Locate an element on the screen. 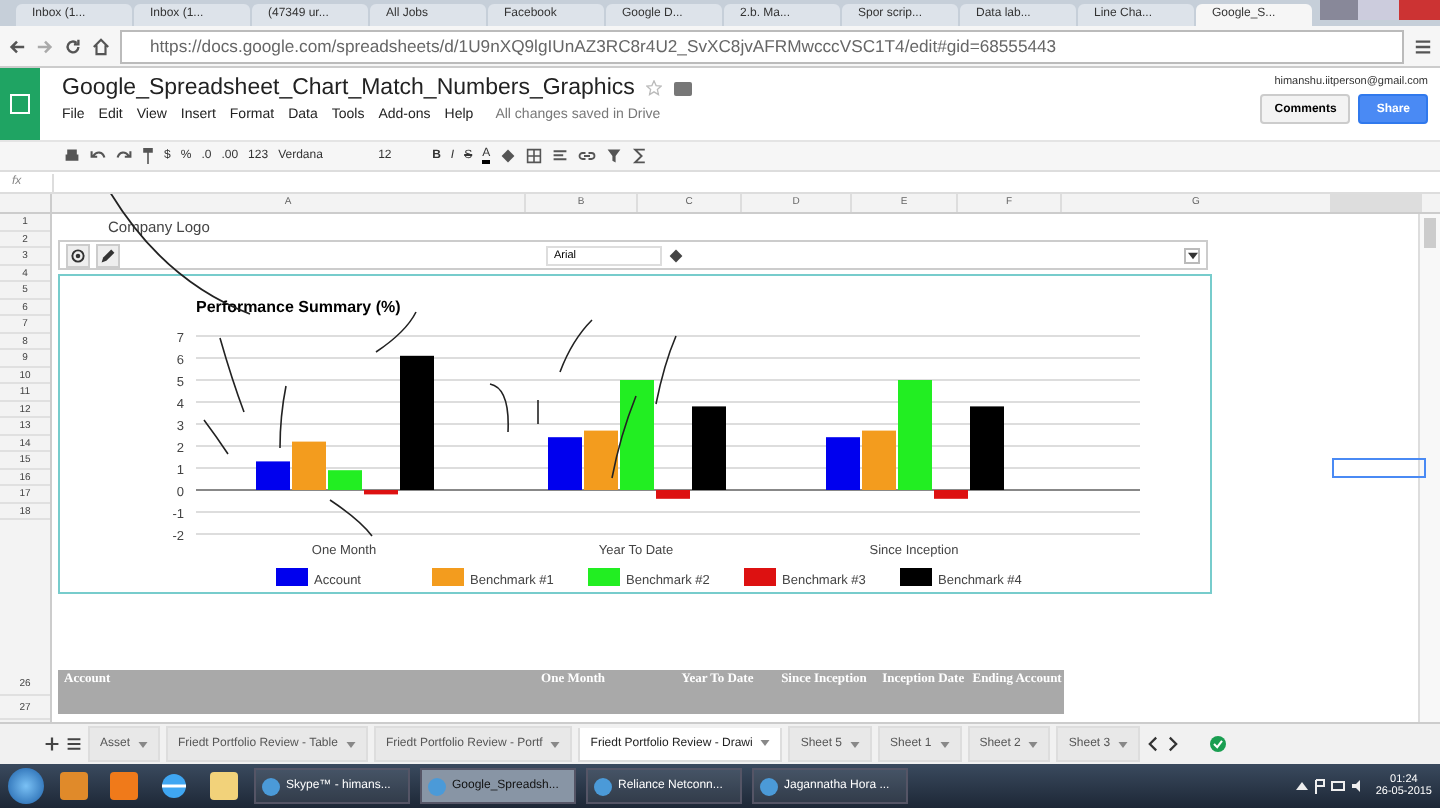 The image size is (1440, 808). dropdown-icon is located at coordinates (1192, 255).